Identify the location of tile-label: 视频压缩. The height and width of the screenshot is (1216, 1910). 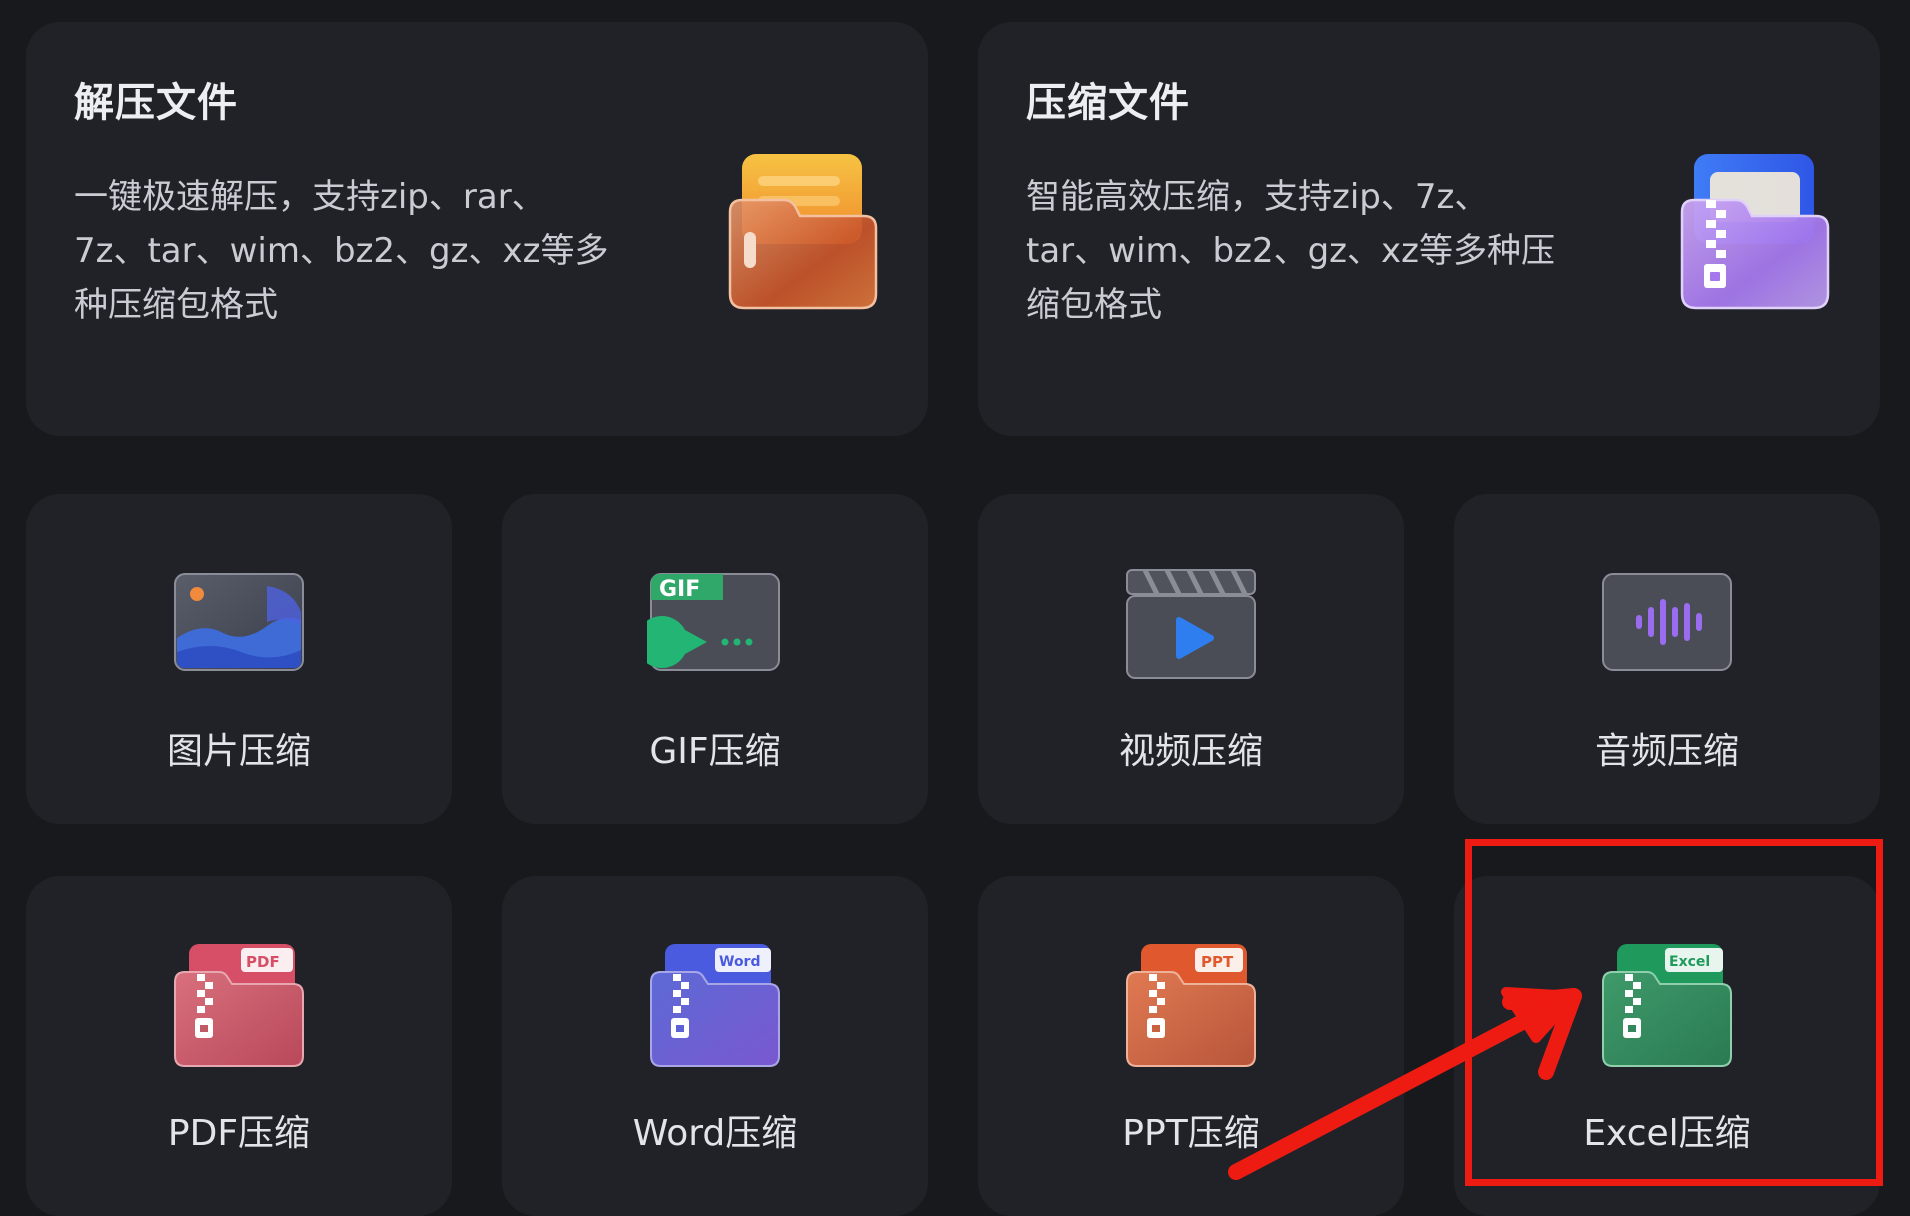
(1190, 751).